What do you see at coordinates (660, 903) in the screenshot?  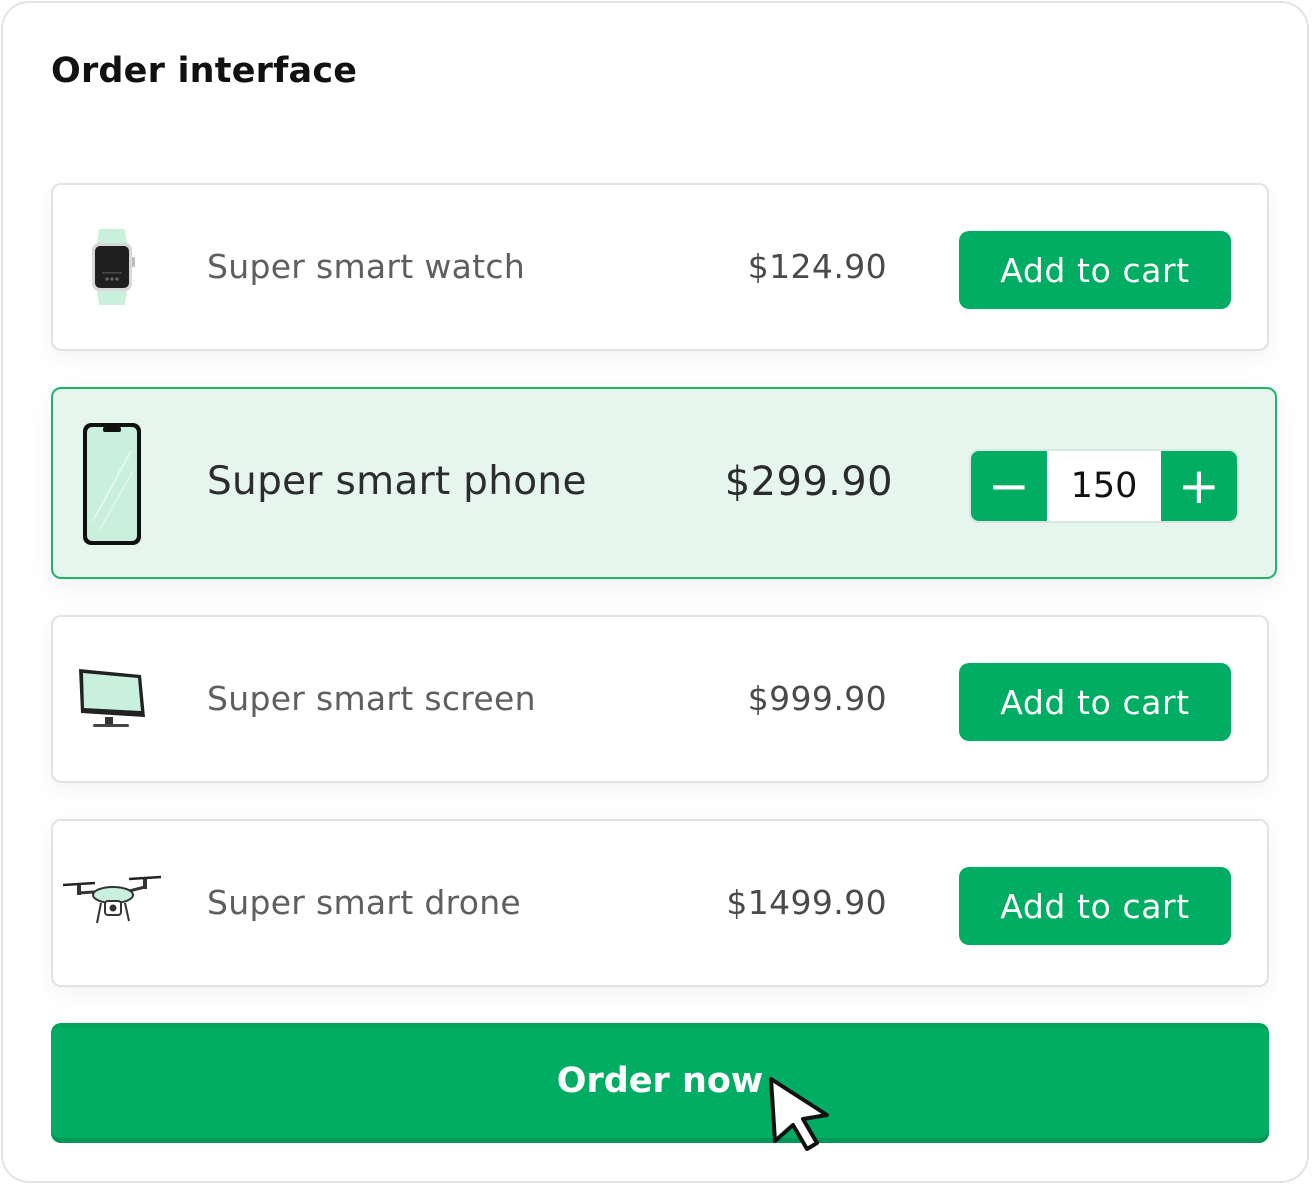 I see `product-card-drone: Super smart drone $1499.90 Add to cart` at bounding box center [660, 903].